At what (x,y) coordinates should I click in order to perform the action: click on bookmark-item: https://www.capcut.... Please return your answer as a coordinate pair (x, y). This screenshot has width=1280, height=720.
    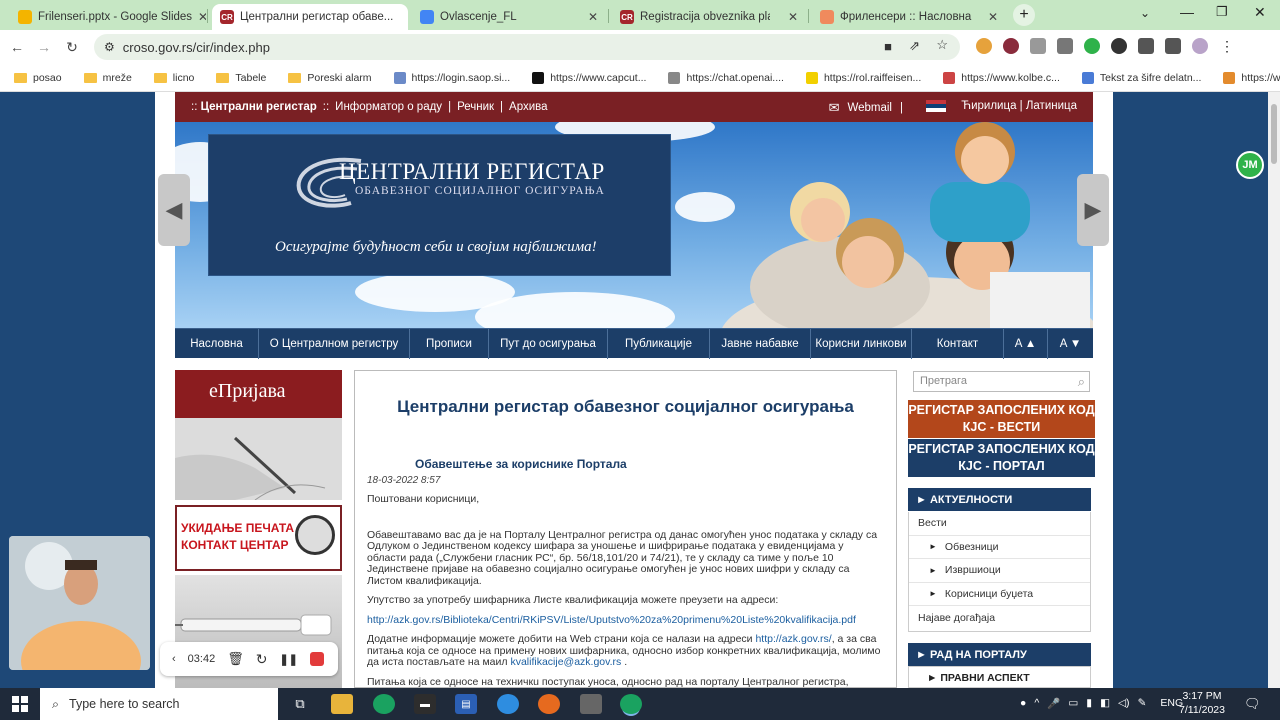
    Looking at the image, I should click on (589, 77).